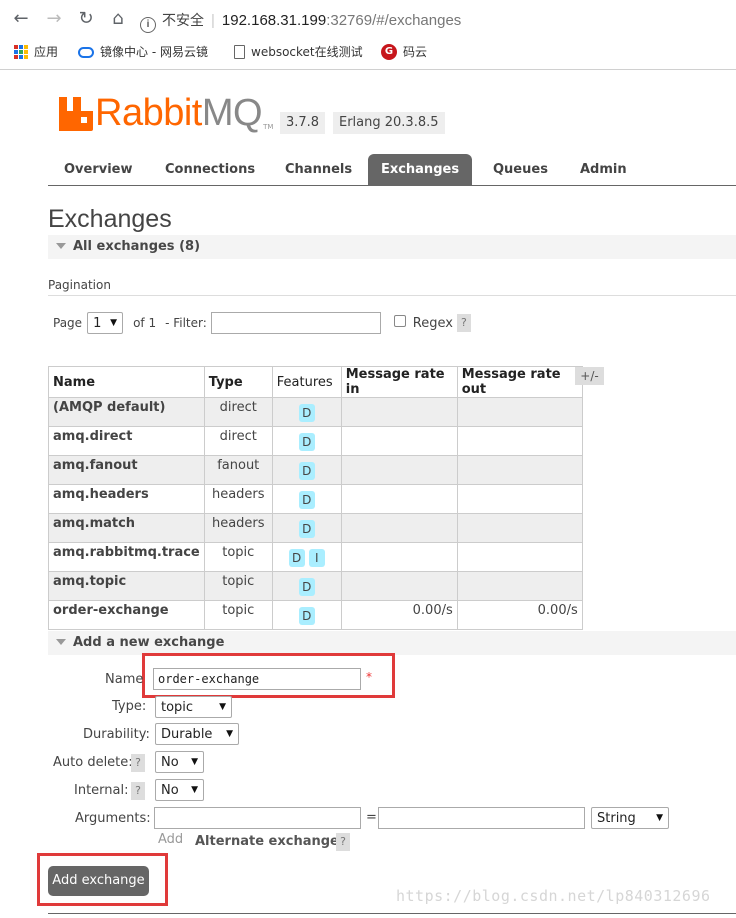 The width and height of the screenshot is (736, 918). Describe the element at coordinates (295, 323) in the screenshot. I see `filter-input` at that location.